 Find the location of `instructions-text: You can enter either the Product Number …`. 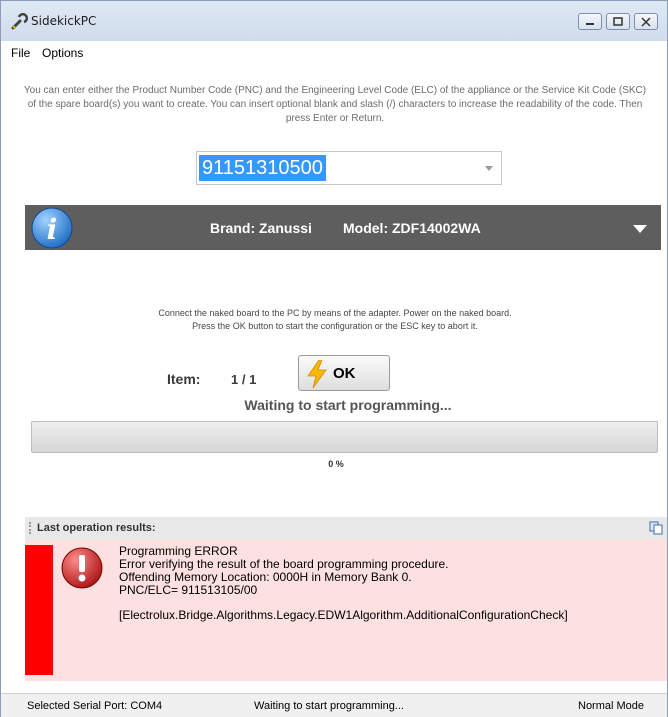

instructions-text: You can enter either the Product Number … is located at coordinates (335, 104).